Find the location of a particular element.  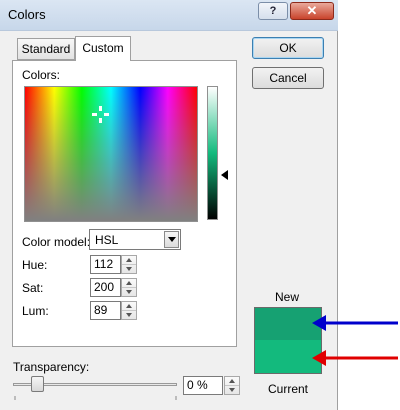

transparency-slider-thumb is located at coordinates (37, 384).